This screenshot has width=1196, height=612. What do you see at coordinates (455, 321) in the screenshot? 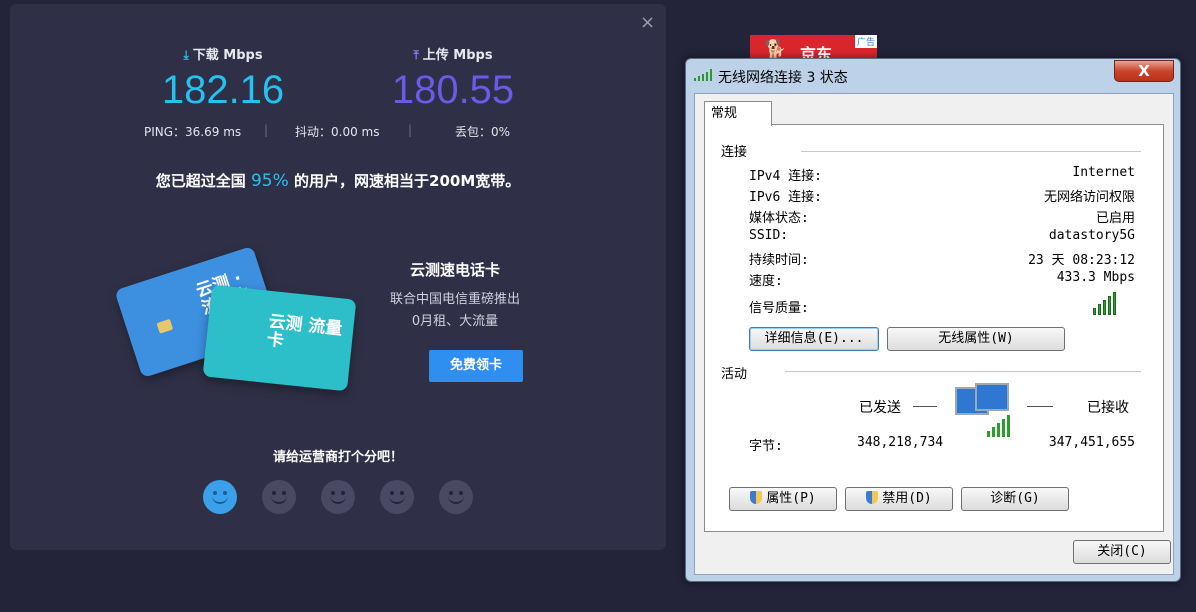
I see `promo-line-2: 0月租、大流量` at bounding box center [455, 321].